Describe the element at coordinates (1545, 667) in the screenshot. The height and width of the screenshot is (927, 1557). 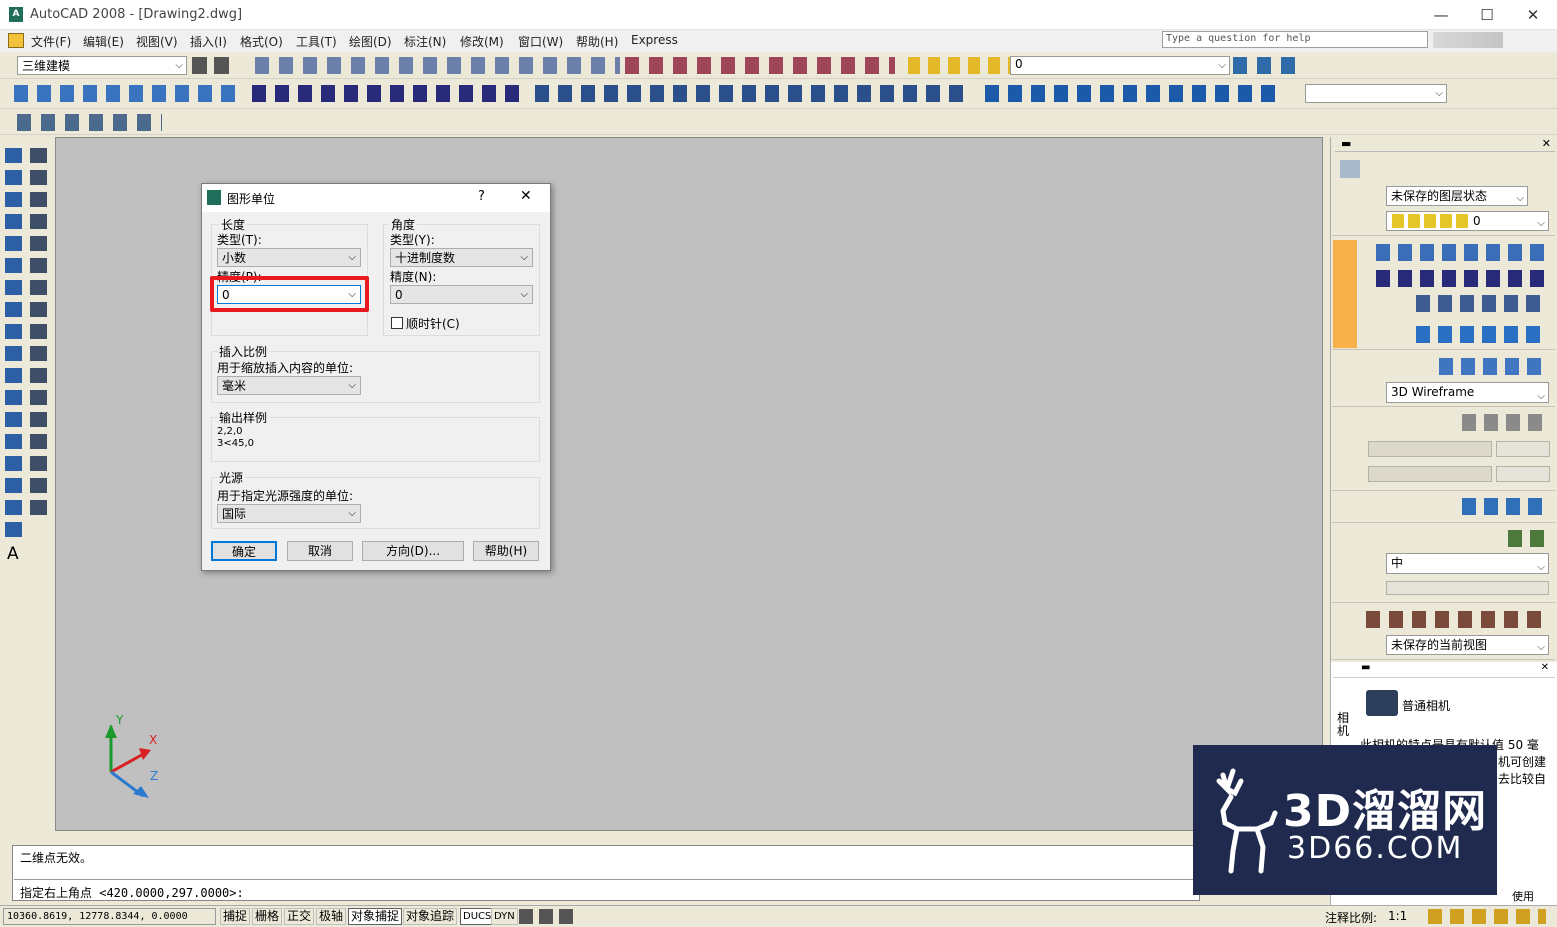
I see `palette-close-icon: ✕` at that location.